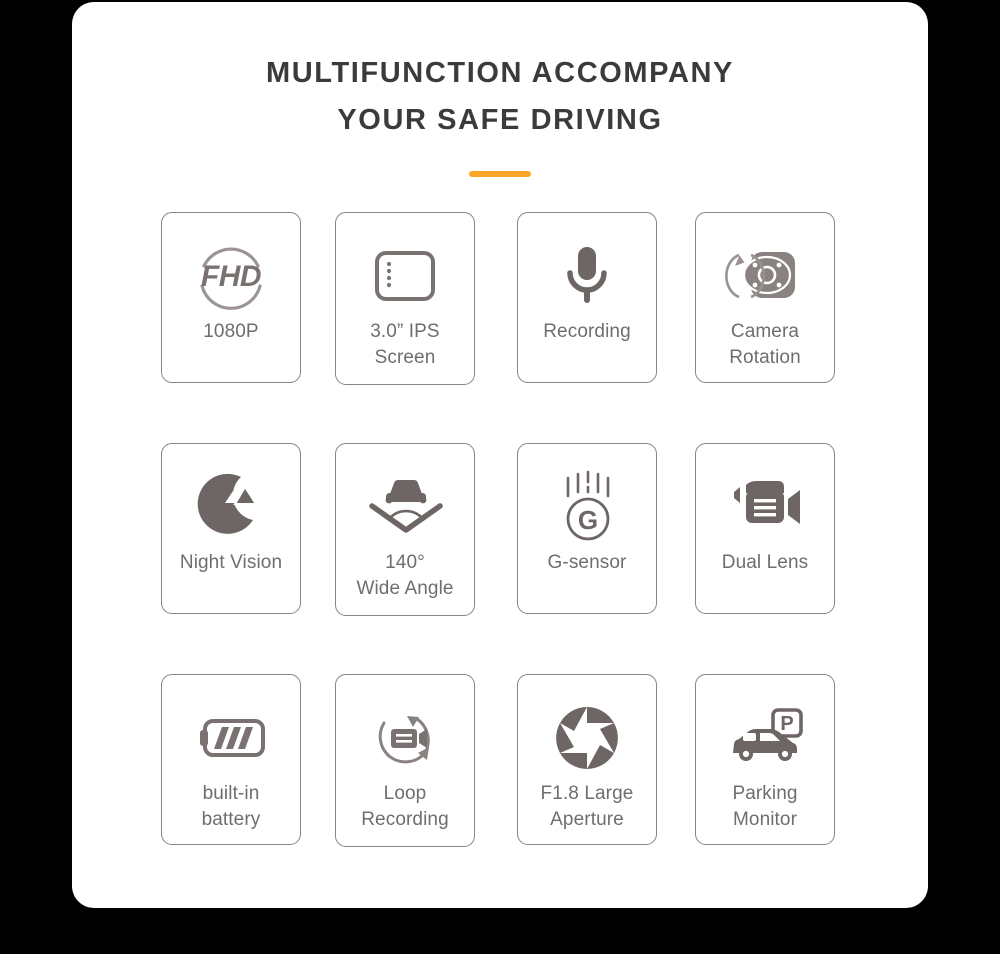  I want to click on feature-label: Recording, so click(587, 332).